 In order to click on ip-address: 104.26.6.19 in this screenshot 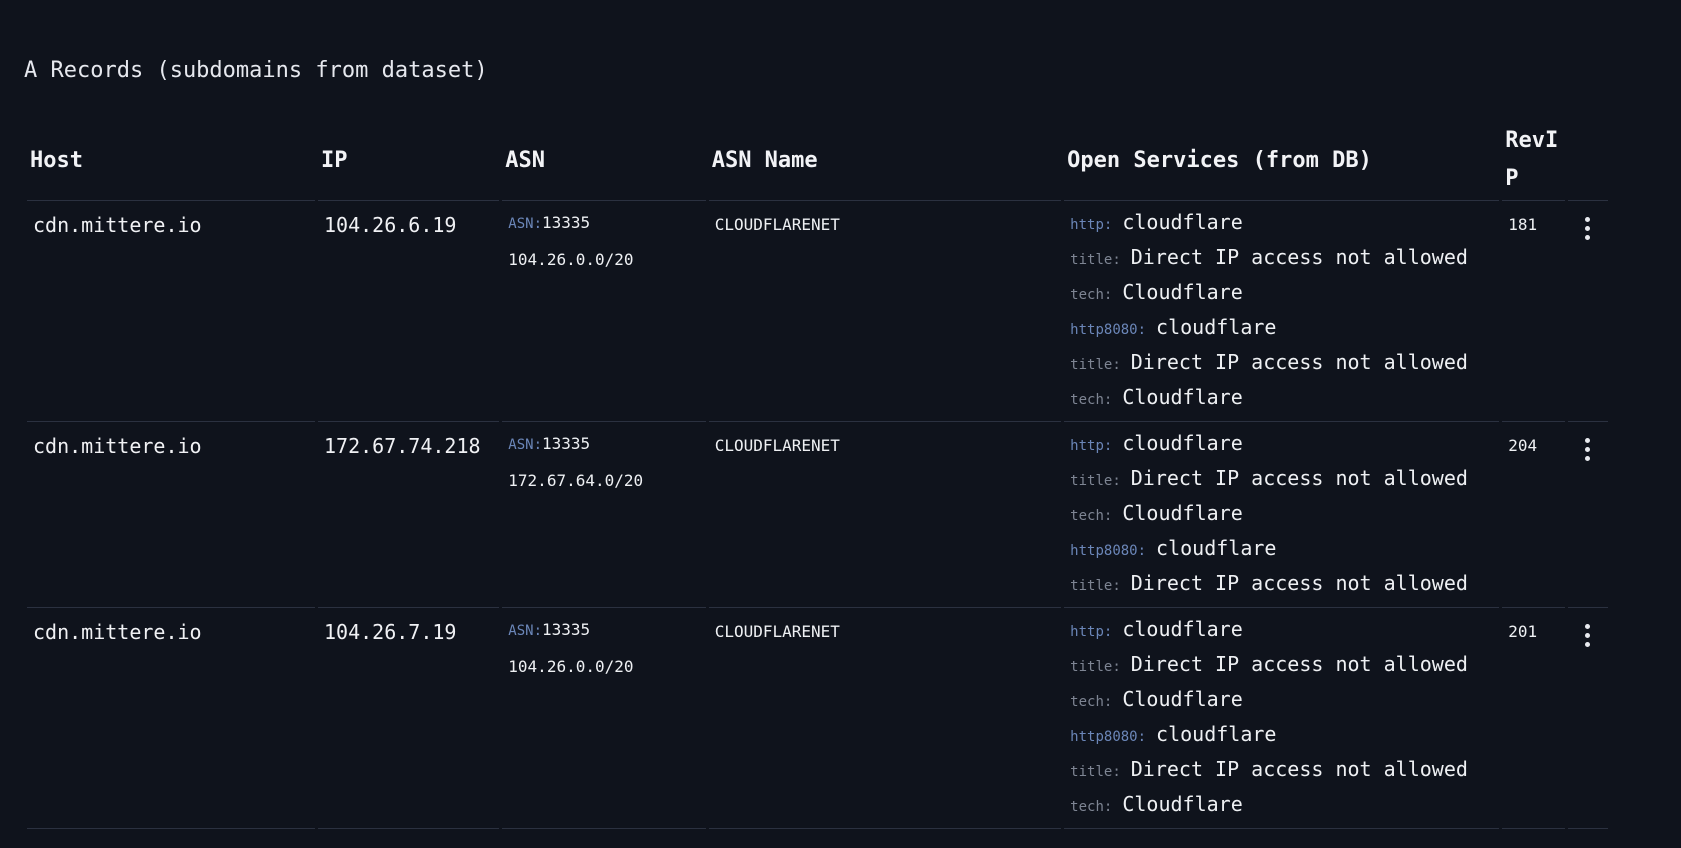, I will do `click(390, 225)`.